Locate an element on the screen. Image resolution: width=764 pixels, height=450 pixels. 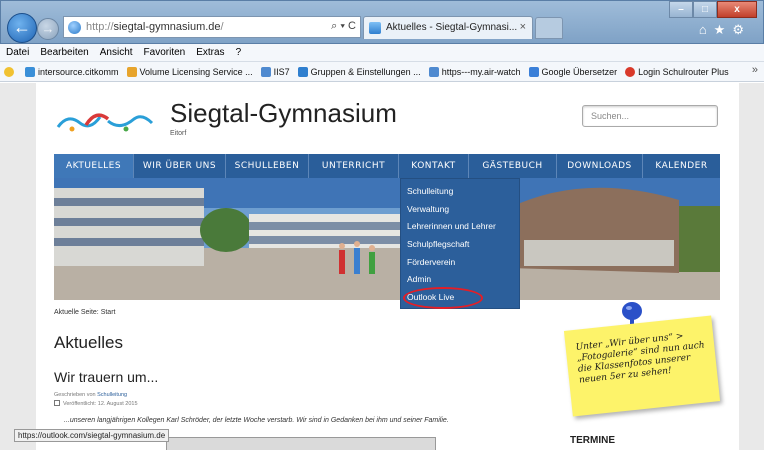
nav-schulleben: SCHULLEBEN is located at coordinates (267, 166).